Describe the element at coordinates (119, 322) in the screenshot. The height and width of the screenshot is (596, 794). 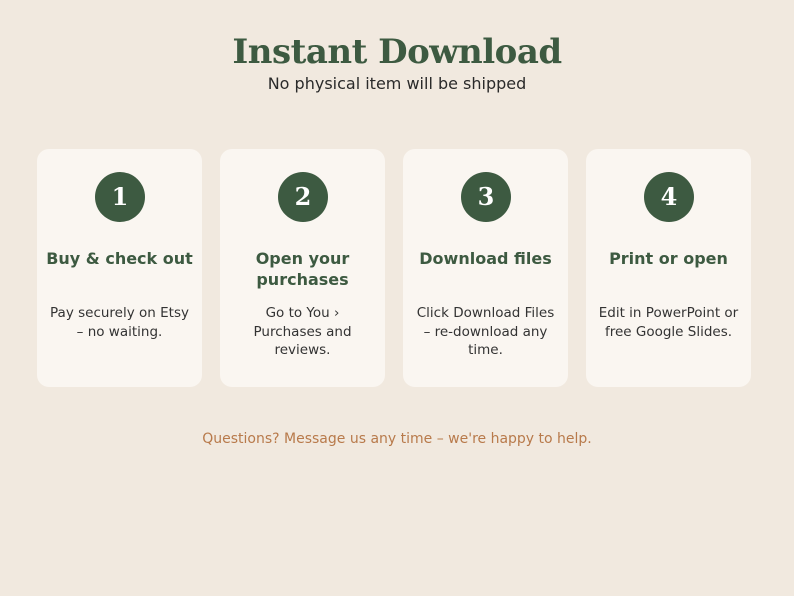
I see `step-description: Pay securely on Etsy – no waiting.` at that location.